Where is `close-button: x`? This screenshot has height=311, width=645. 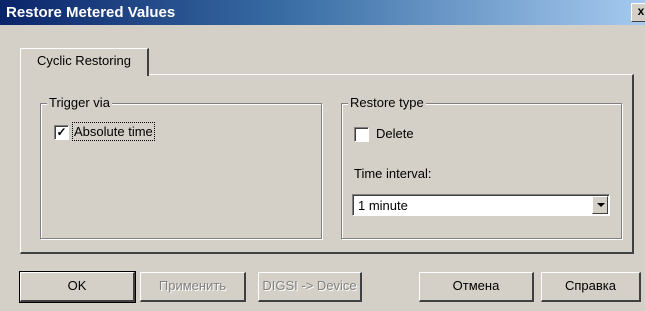 close-button: x is located at coordinates (638, 12).